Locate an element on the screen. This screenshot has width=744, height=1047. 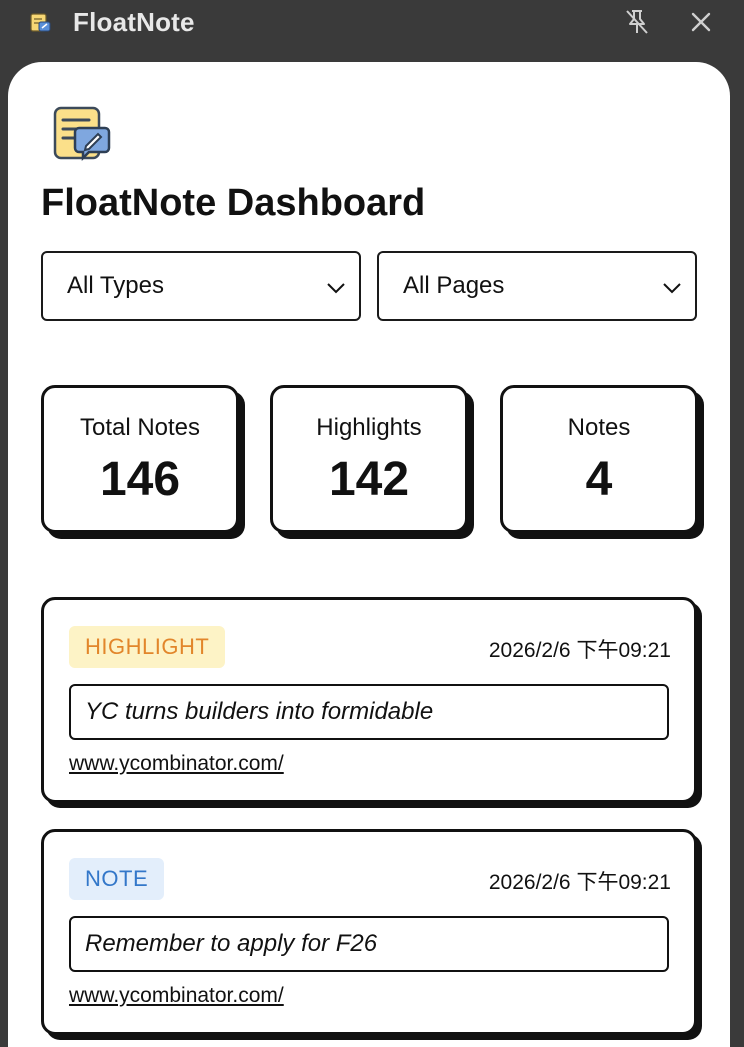
unpin-icon is located at coordinates (637, 24).